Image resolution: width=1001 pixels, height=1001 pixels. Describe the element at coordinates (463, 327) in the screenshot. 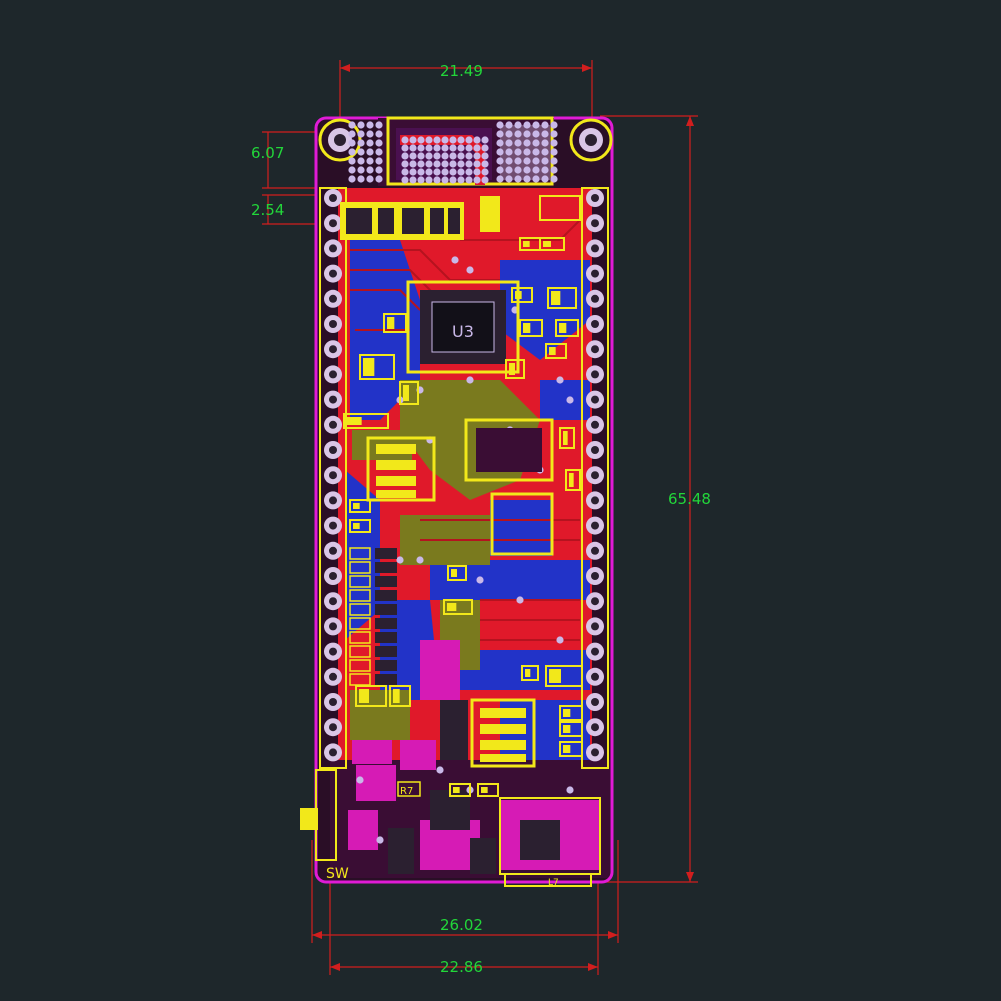

I see `mcu-u3: U3` at that location.